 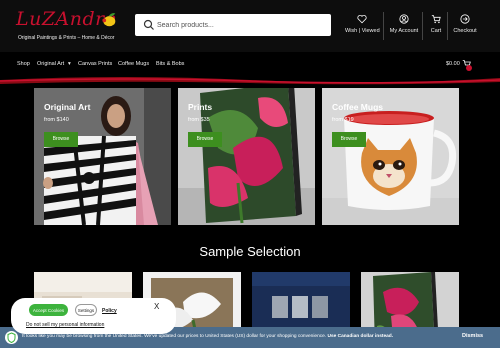 What do you see at coordinates (362, 31) in the screenshot?
I see `wishlist-label: Wish | Viewed` at bounding box center [362, 31].